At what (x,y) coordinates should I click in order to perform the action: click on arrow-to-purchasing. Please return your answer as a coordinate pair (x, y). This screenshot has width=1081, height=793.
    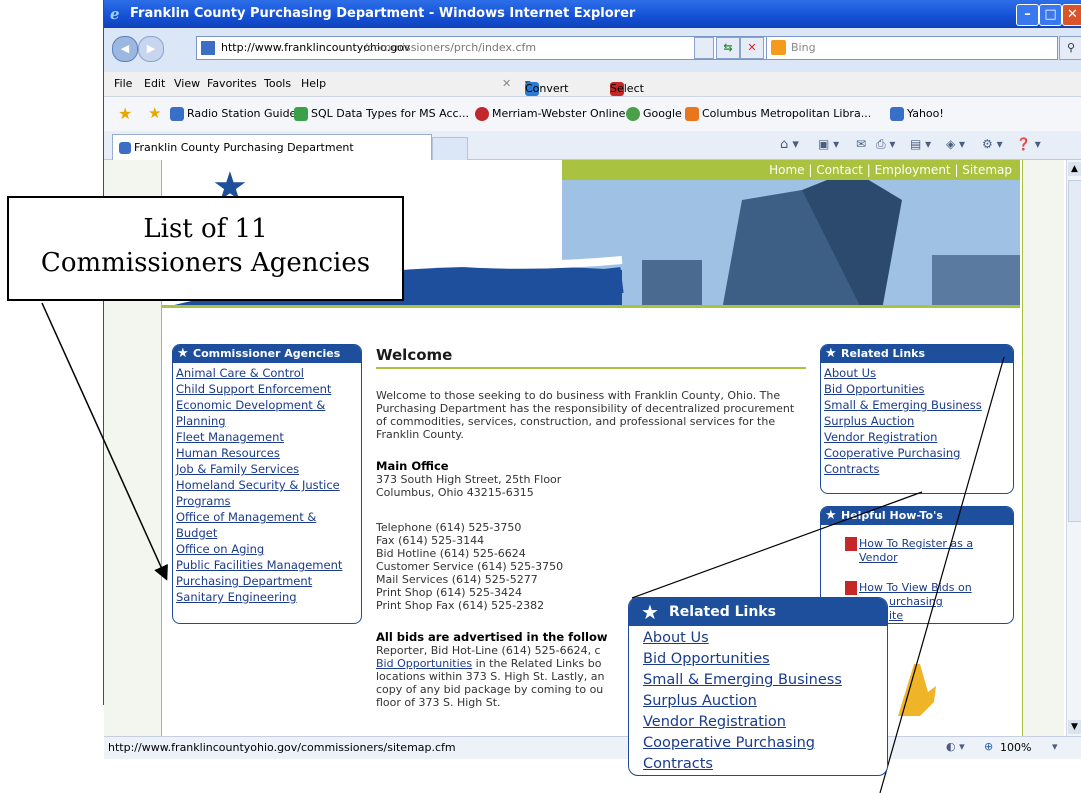
    Looking at the image, I should click on (104, 441).